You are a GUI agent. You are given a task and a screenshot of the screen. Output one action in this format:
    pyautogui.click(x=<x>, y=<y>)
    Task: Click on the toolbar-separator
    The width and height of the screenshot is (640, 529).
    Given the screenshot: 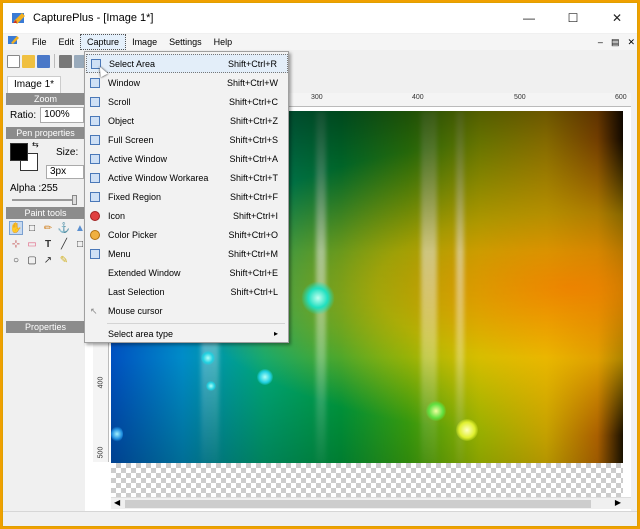 What is the action you would take?
    pyautogui.click(x=54, y=61)
    